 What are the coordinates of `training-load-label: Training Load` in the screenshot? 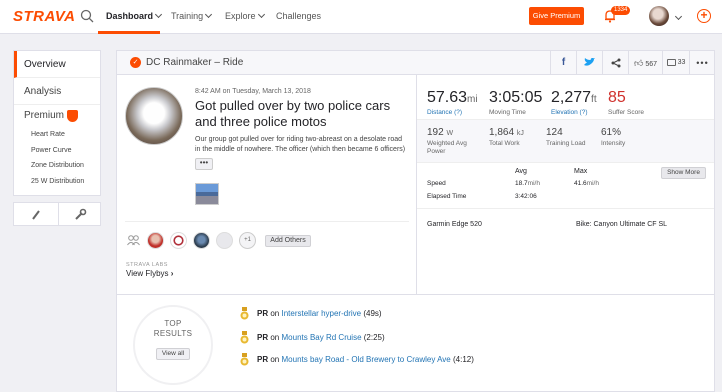 It's located at (566, 143).